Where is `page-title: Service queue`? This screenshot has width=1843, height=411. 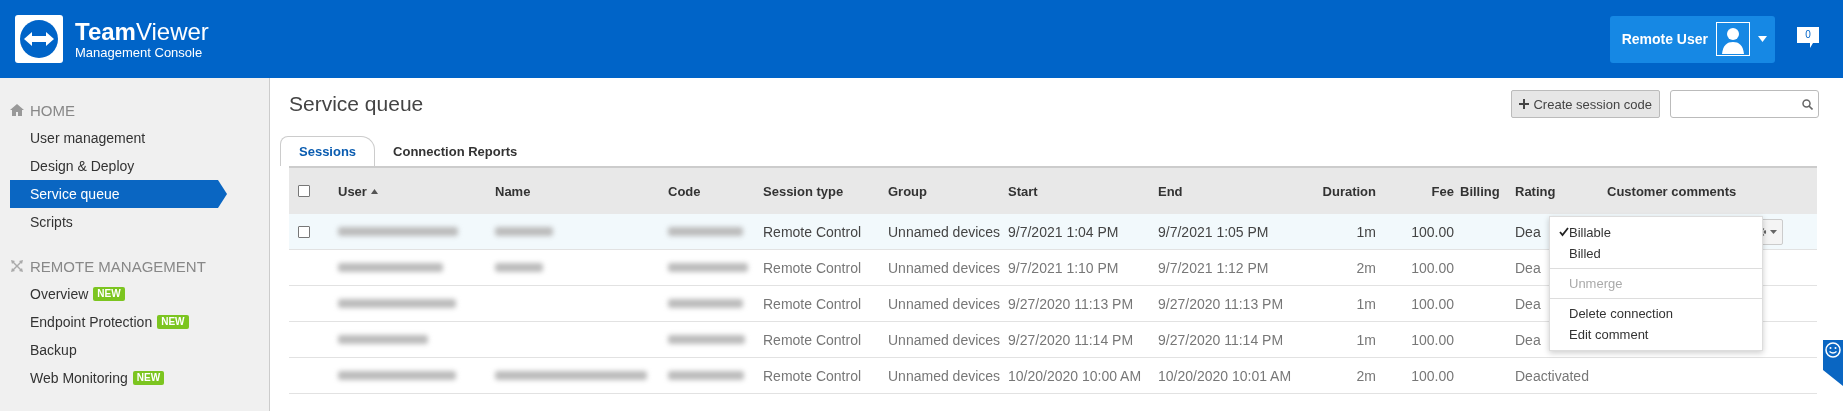
page-title: Service queue is located at coordinates (357, 104).